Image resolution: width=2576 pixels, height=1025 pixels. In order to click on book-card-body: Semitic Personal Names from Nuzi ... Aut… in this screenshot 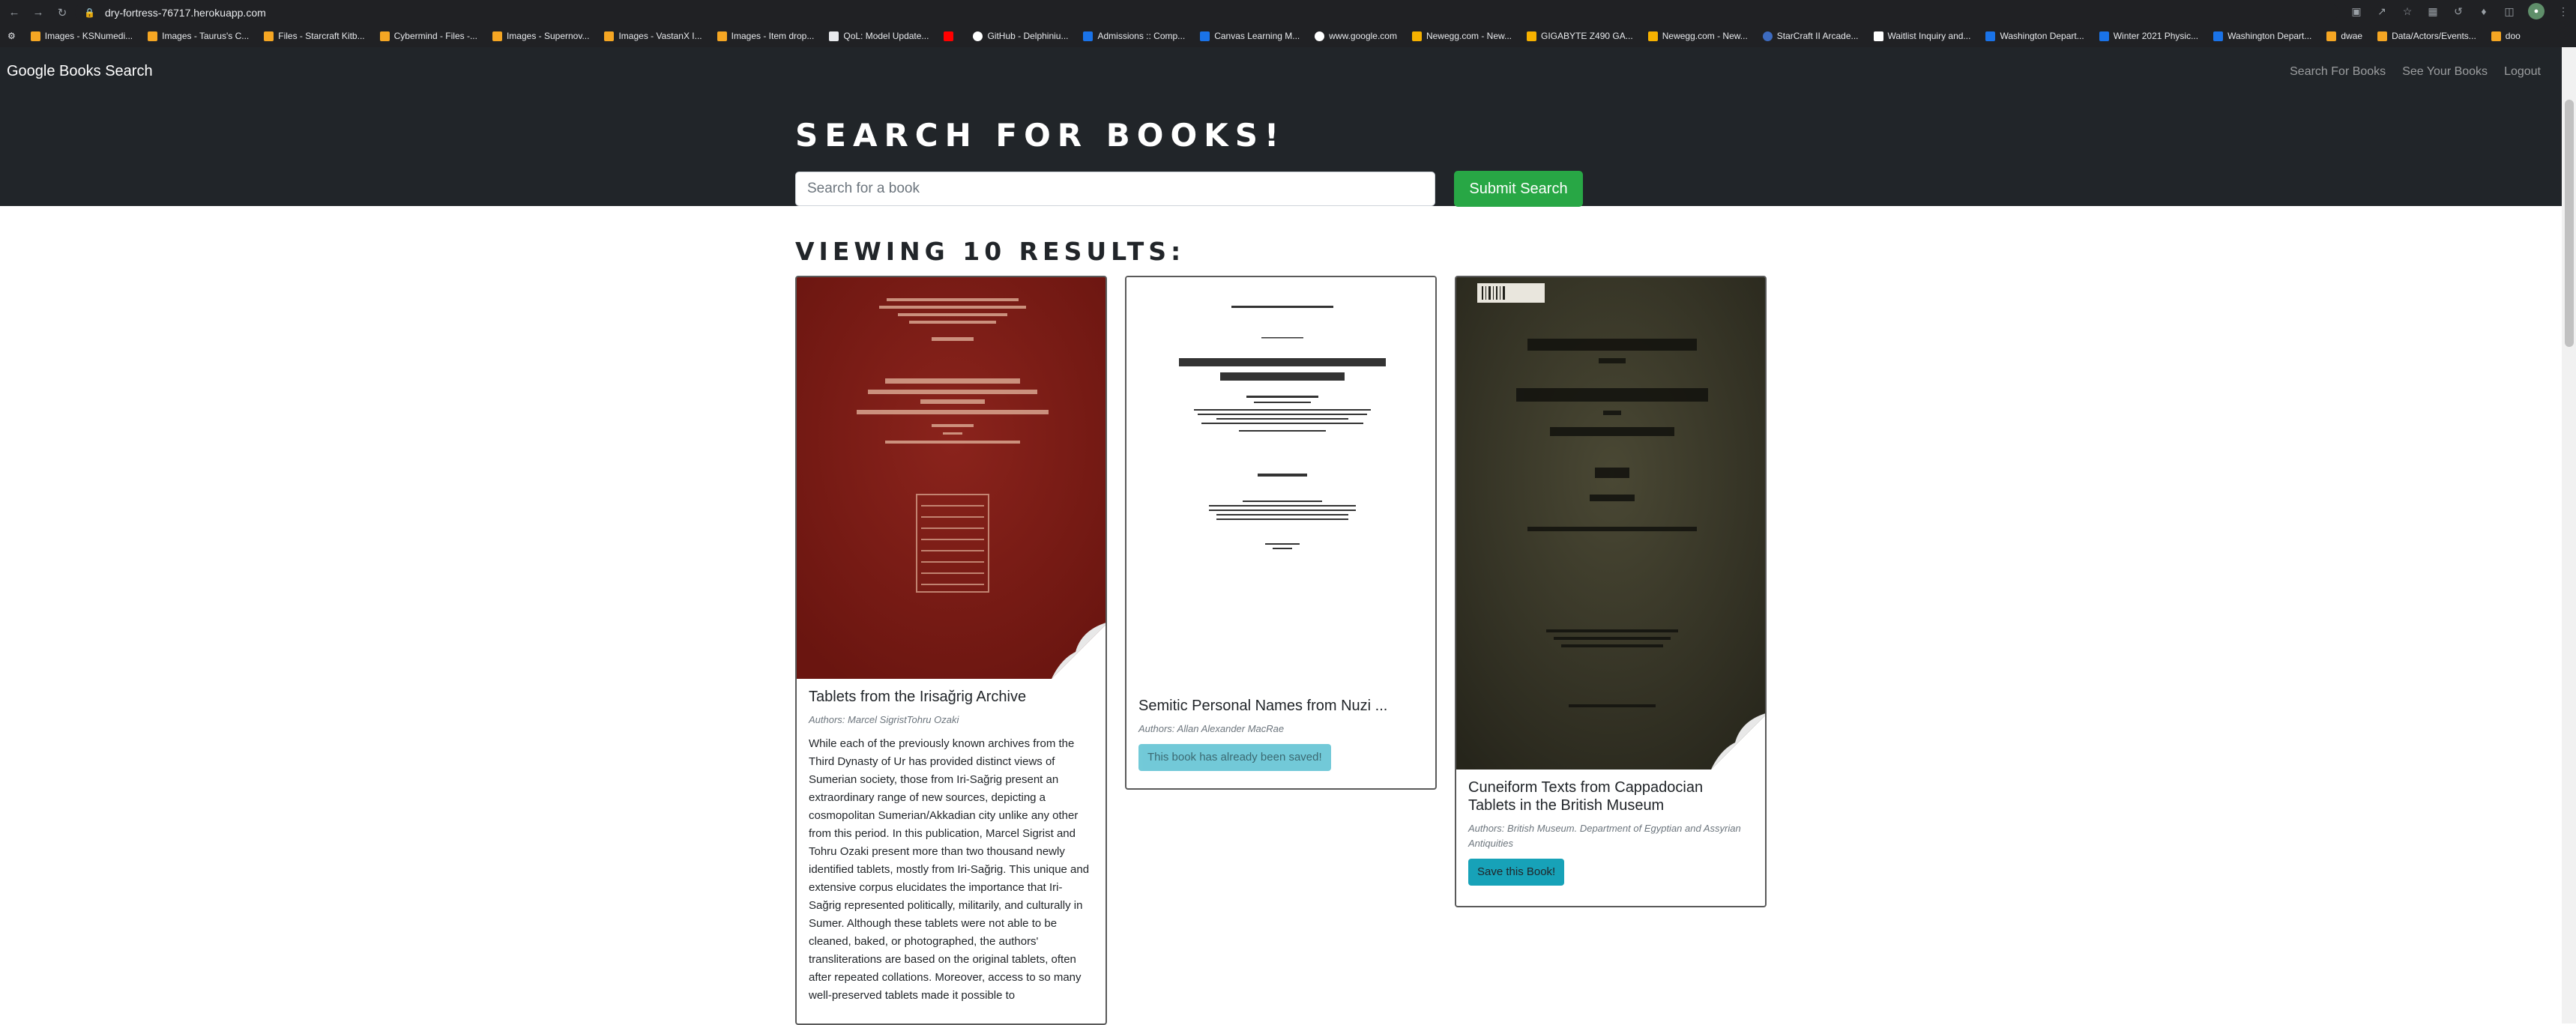, I will do `click(1281, 734)`.